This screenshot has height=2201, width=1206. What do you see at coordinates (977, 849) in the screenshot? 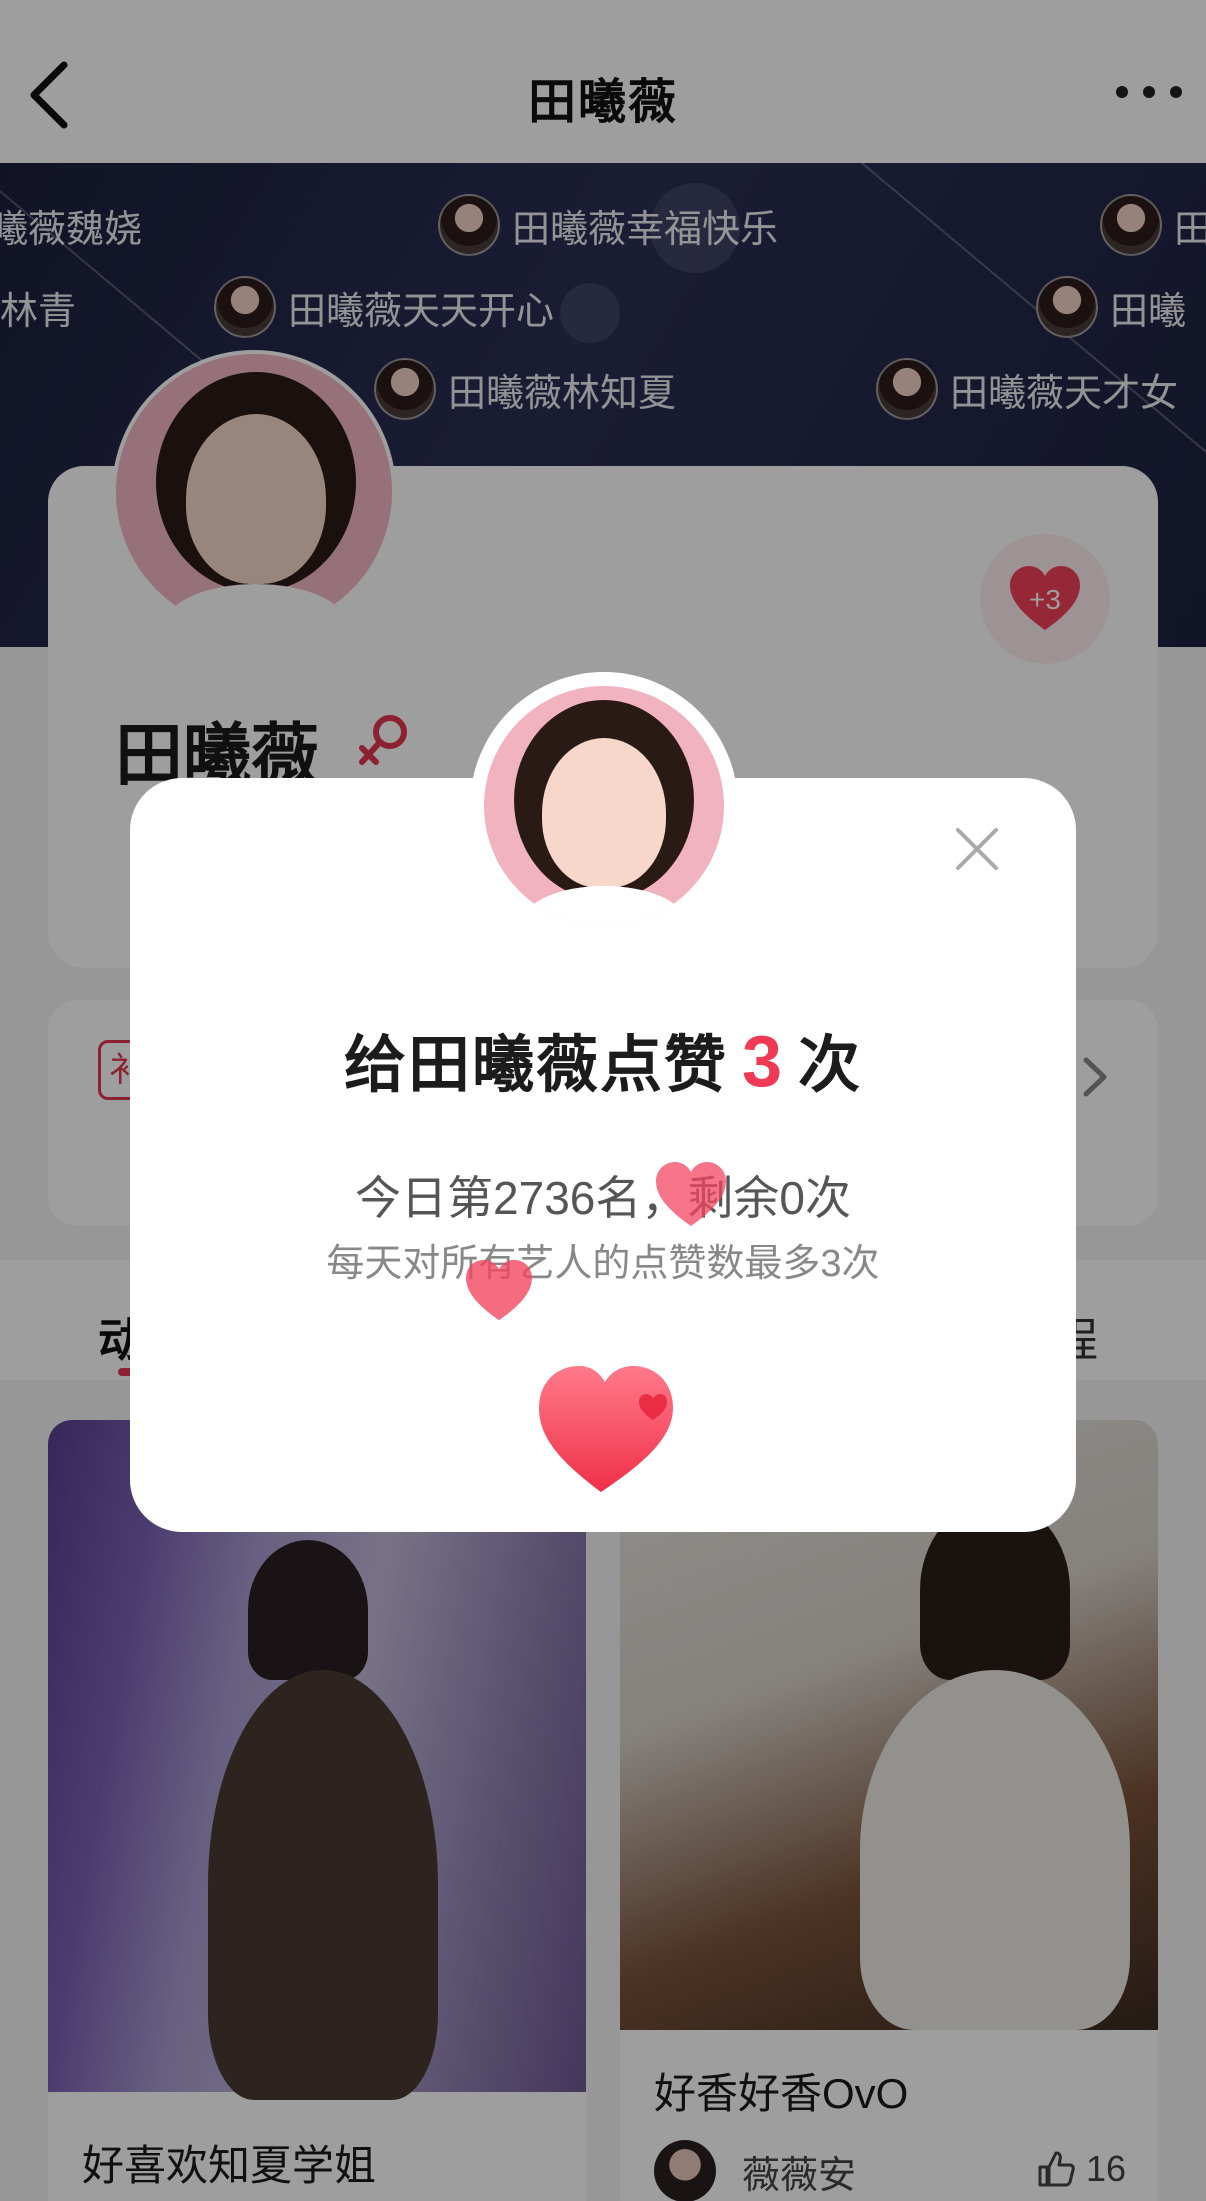
I see `close-icon` at bounding box center [977, 849].